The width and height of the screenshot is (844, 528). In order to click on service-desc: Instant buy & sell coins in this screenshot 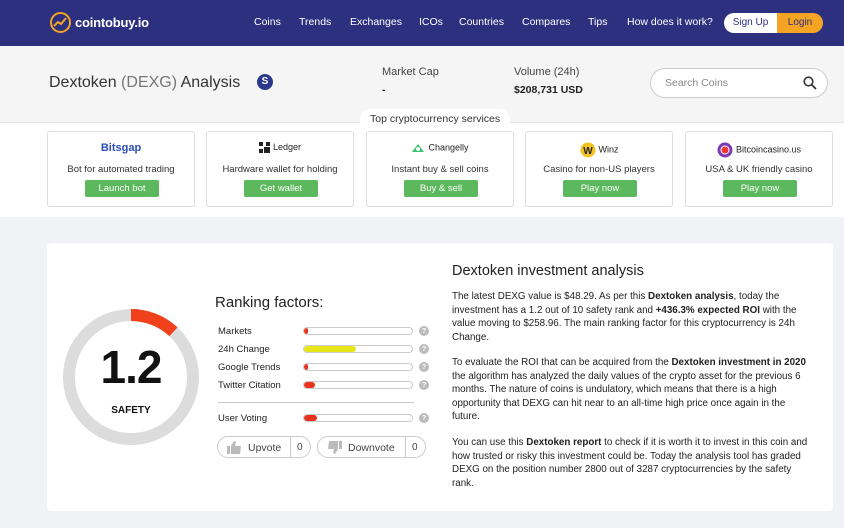, I will do `click(440, 169)`.